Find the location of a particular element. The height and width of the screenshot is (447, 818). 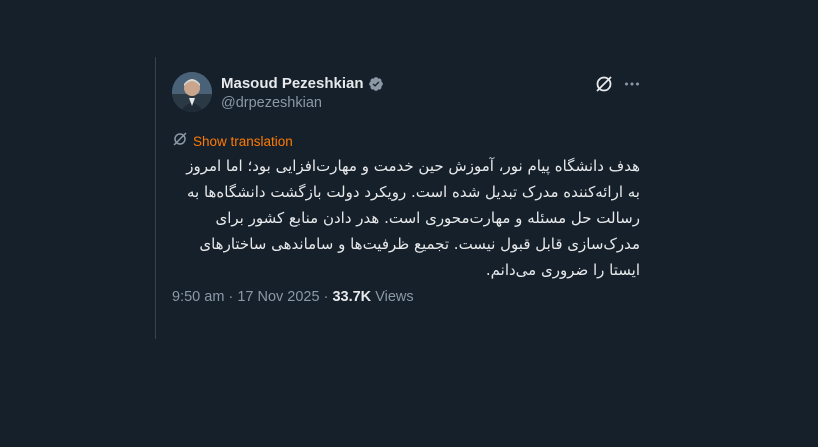

author-name: Masoud Pezeshkian is located at coordinates (292, 83).